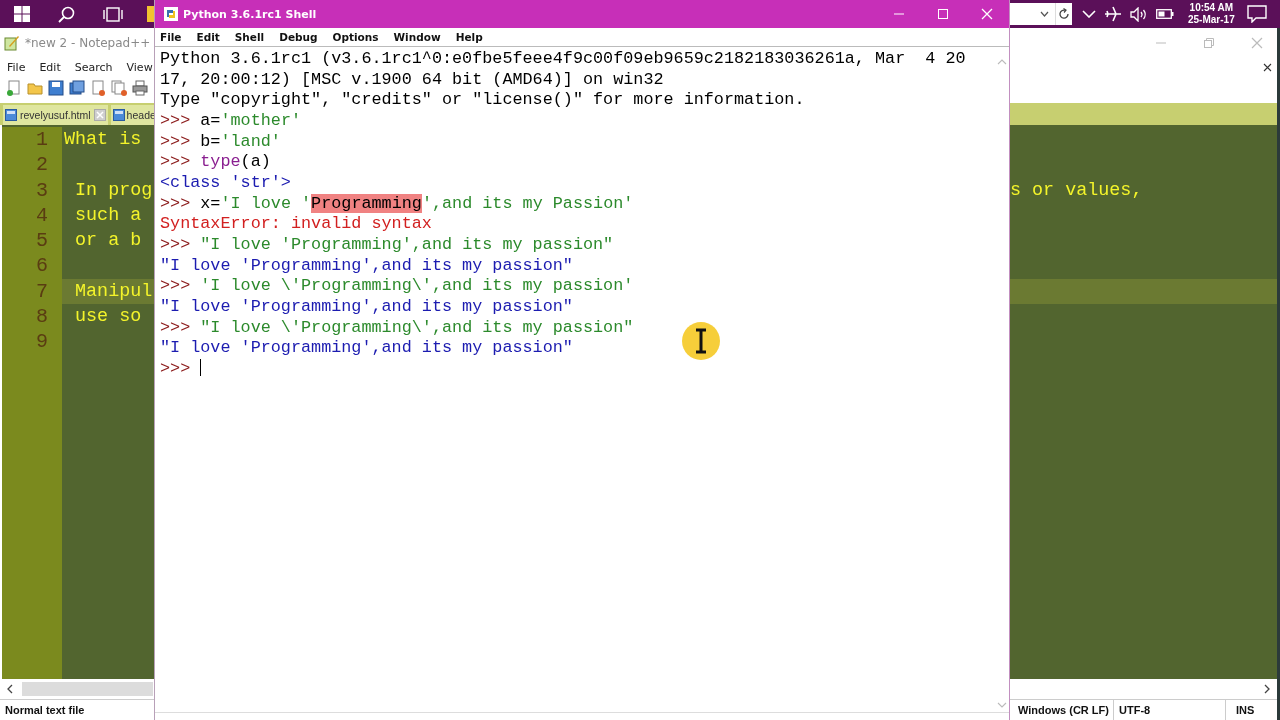 Image resolution: width=1280 pixels, height=720 pixels. Describe the element at coordinates (181, 369) in the screenshot. I see `shell-line: >>>` at that location.